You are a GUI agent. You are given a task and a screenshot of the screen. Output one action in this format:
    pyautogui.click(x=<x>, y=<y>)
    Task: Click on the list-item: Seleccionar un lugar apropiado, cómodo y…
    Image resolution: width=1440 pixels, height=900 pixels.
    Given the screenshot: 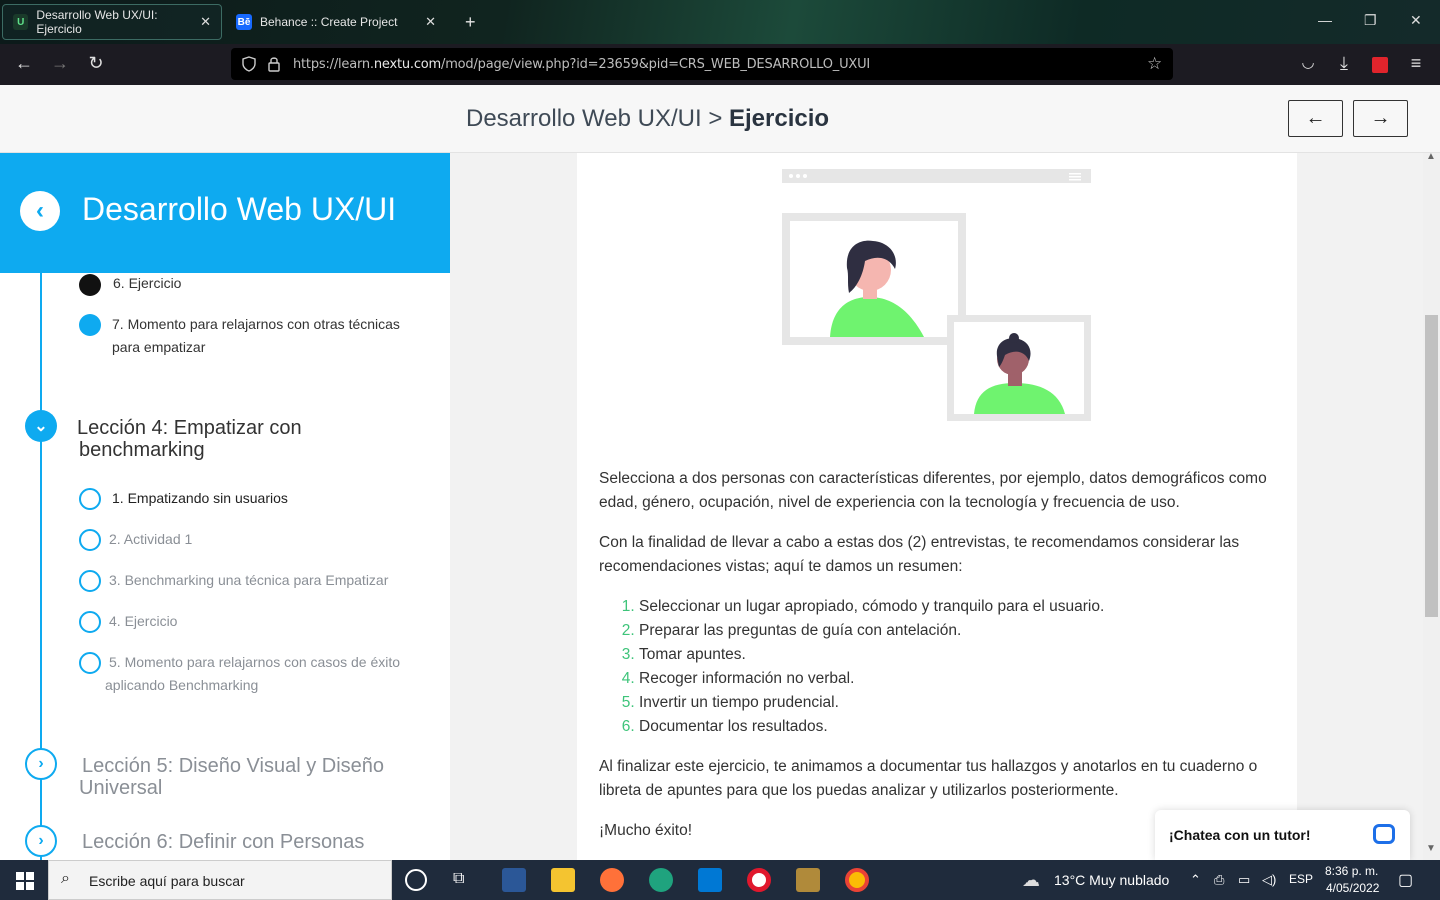 What is the action you would take?
    pyautogui.click(x=959, y=607)
    